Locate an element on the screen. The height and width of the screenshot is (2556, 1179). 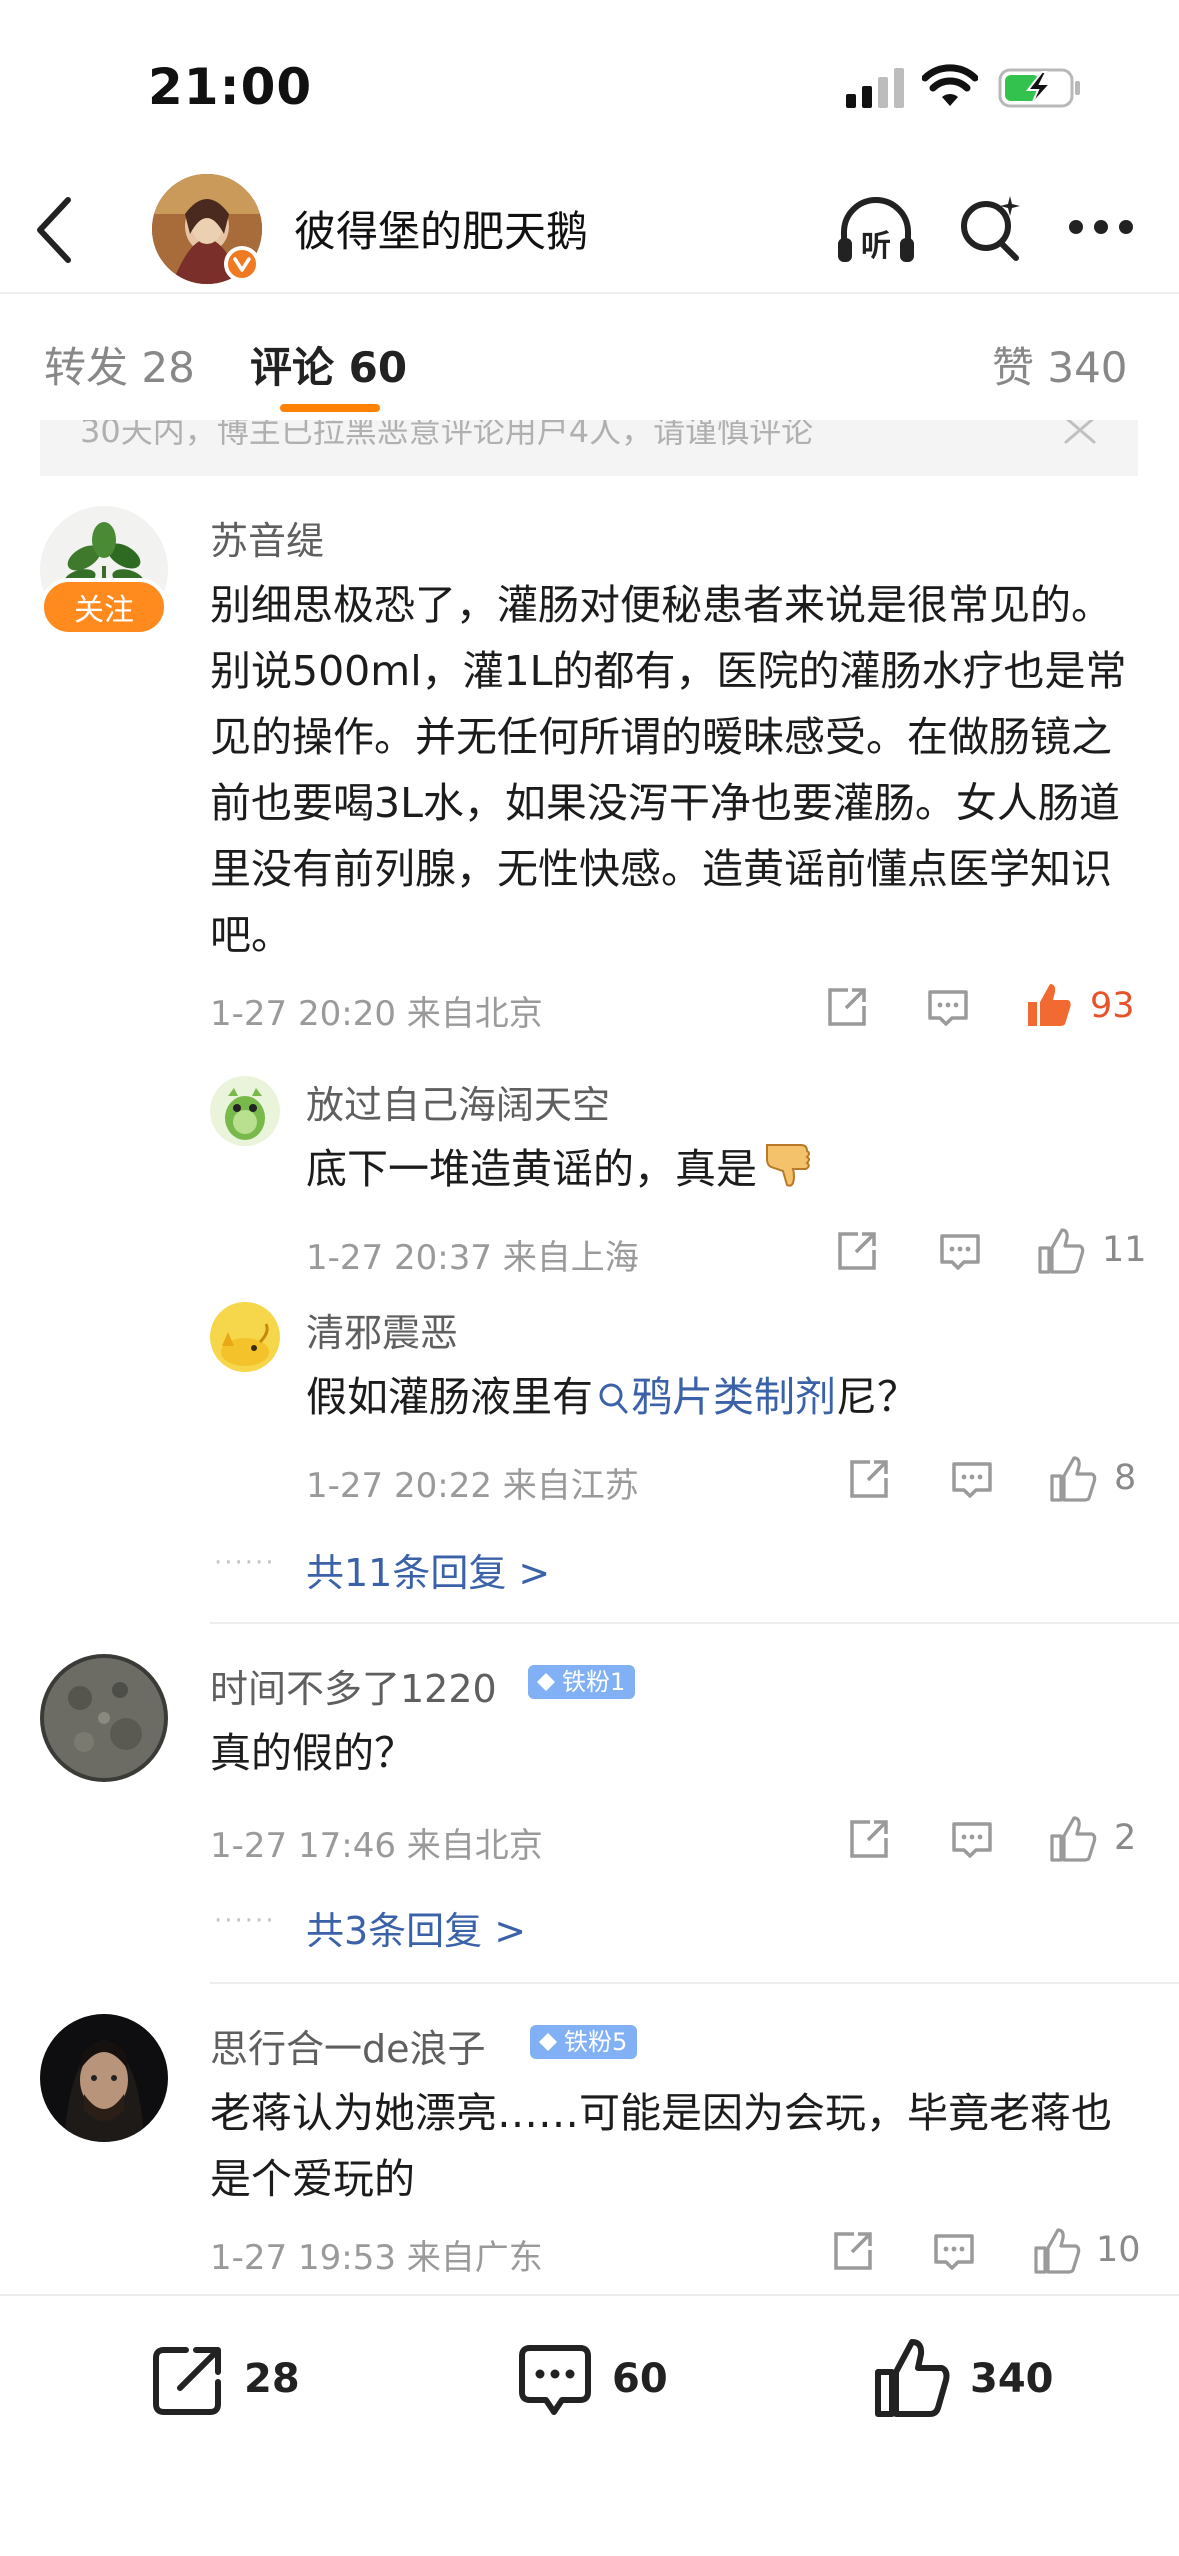
like-count: 93 is located at coordinates (1112, 1006).